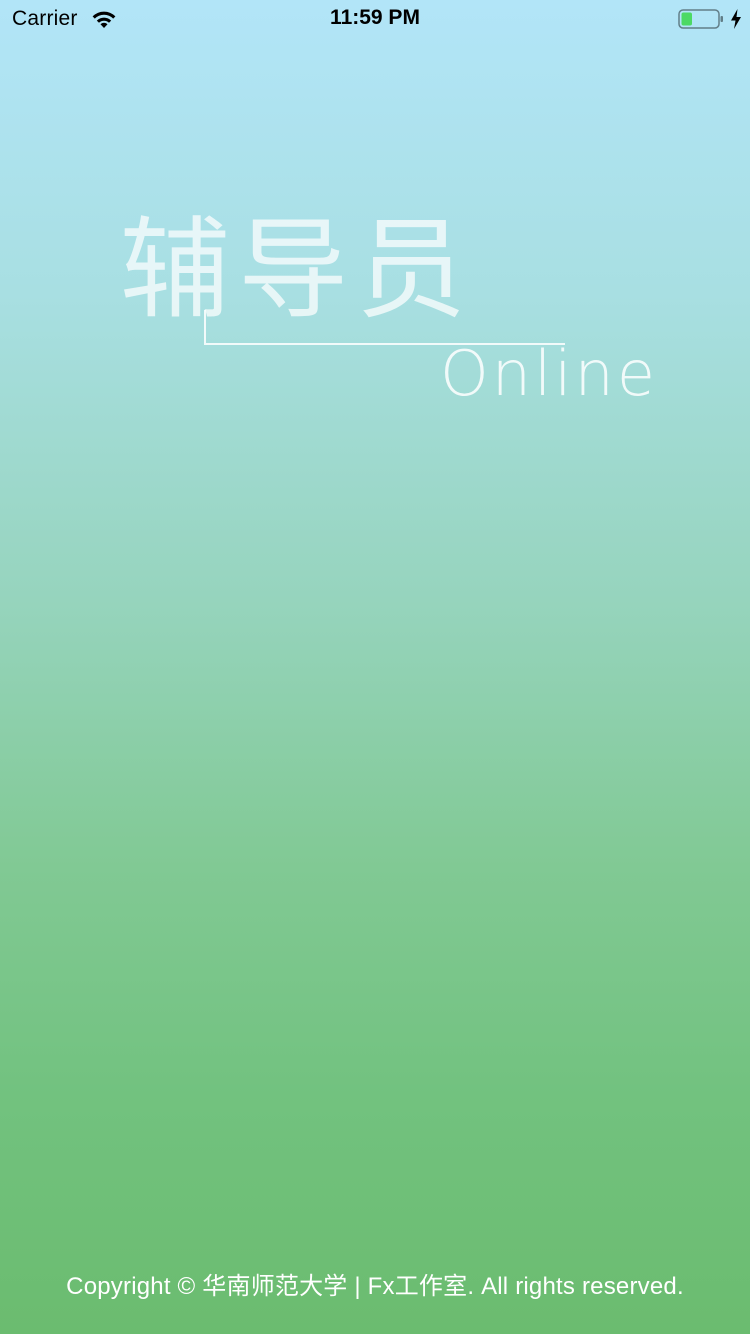 Image resolution: width=750 pixels, height=1334 pixels. What do you see at coordinates (549, 373) in the screenshot?
I see `logo-english-text: Online` at bounding box center [549, 373].